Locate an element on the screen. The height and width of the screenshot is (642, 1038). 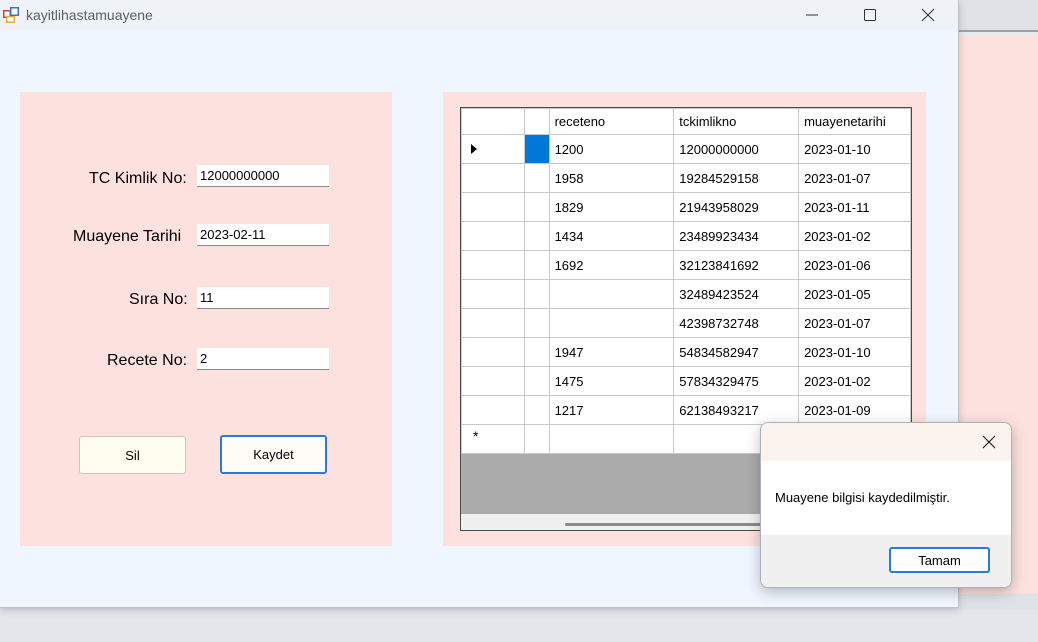
table-row: 1434 23489923434 2023-01-02 is located at coordinates (686, 236).